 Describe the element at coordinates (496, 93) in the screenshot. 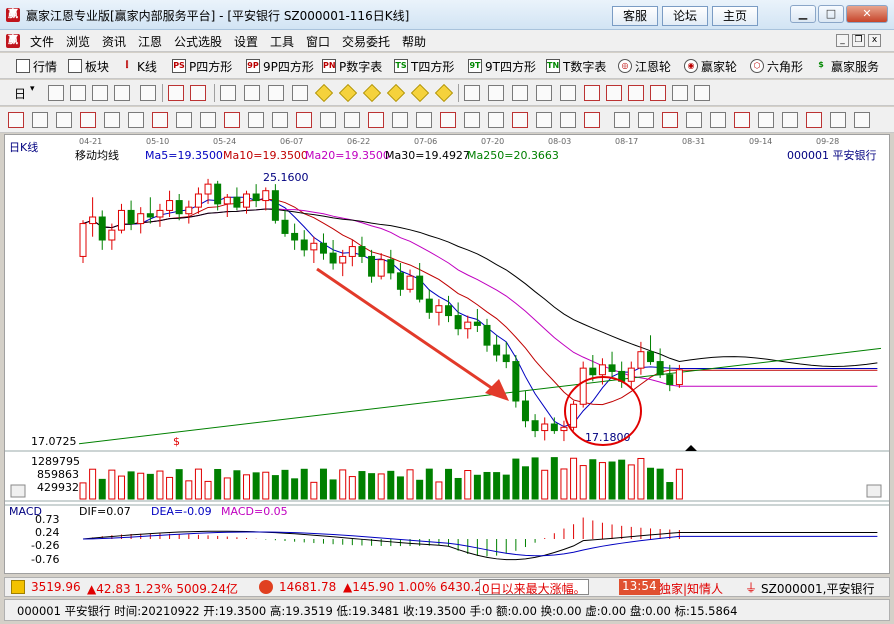

I see `crosshair-icon` at that location.